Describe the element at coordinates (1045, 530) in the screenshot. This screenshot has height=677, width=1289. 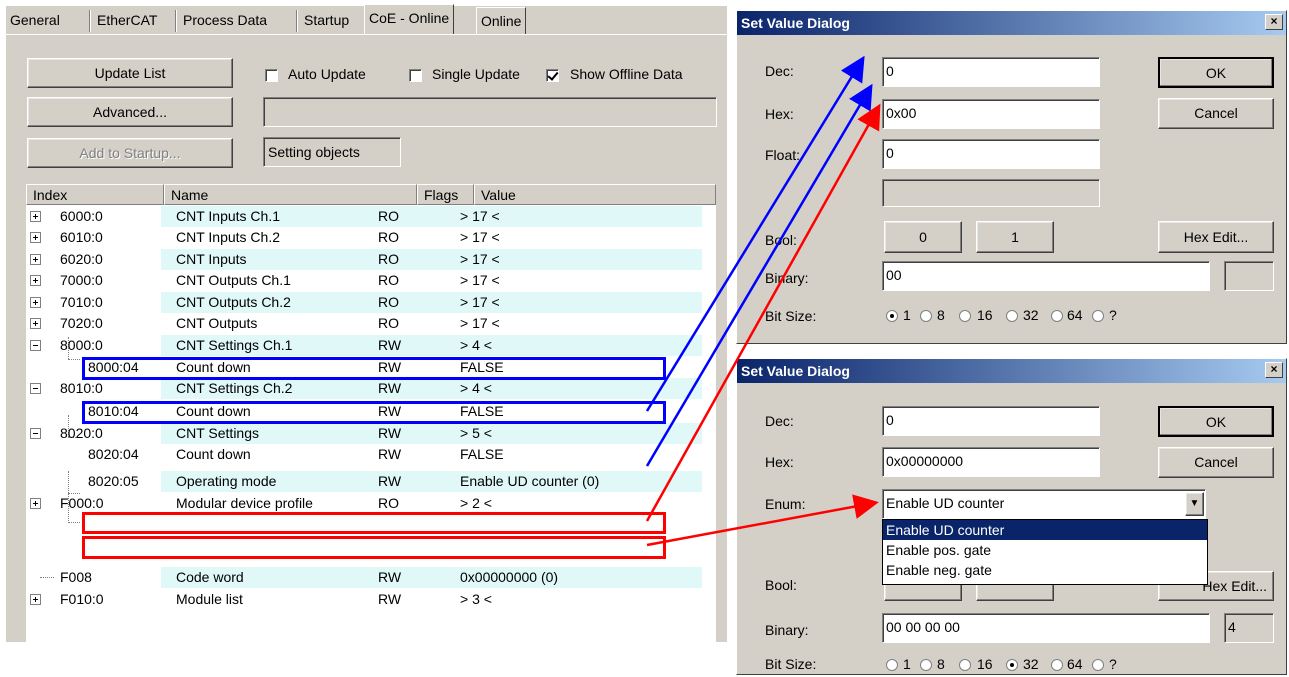
I see `enum-option: Enable UD counter` at that location.